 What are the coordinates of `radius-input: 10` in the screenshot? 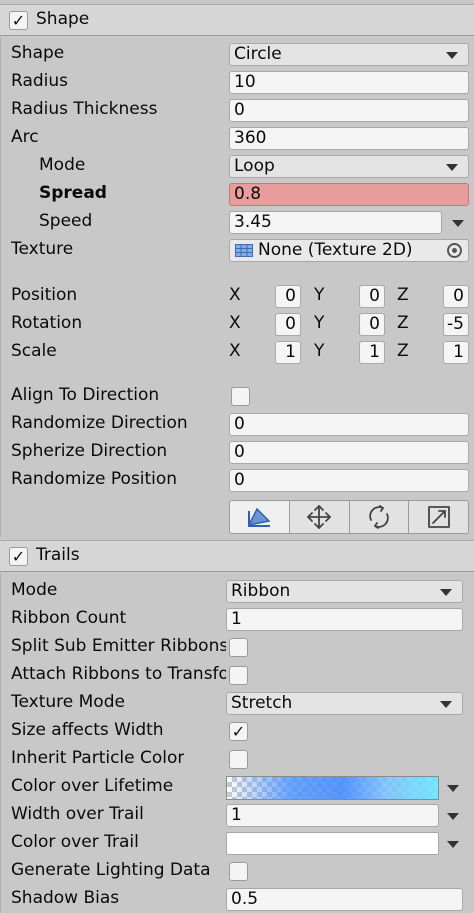 It's located at (349, 82).